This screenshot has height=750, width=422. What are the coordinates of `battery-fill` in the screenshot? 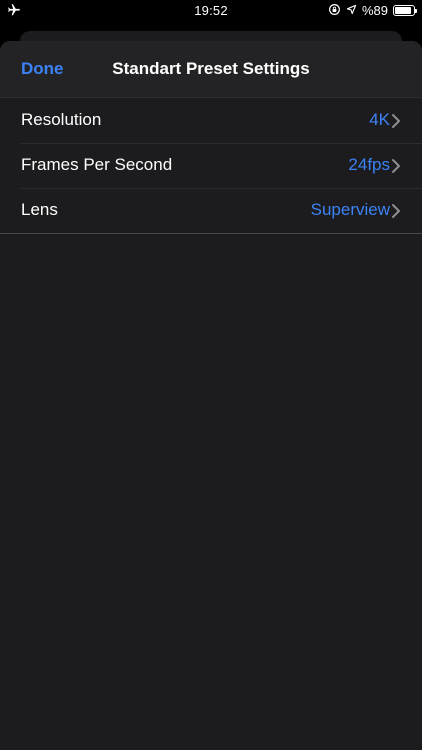 It's located at (403, 10).